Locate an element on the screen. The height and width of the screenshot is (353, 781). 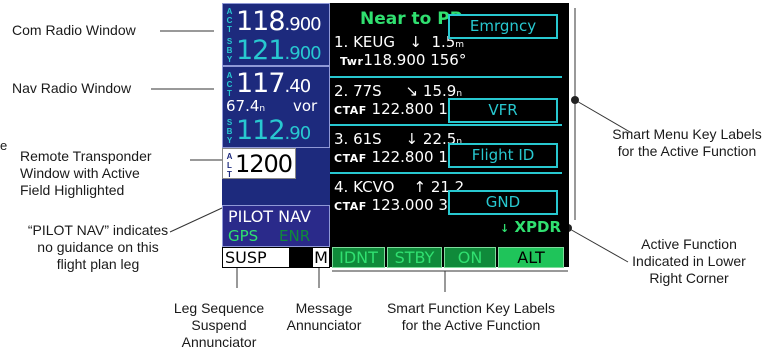
down-arrow-icon: ↓ is located at coordinates (505, 228).